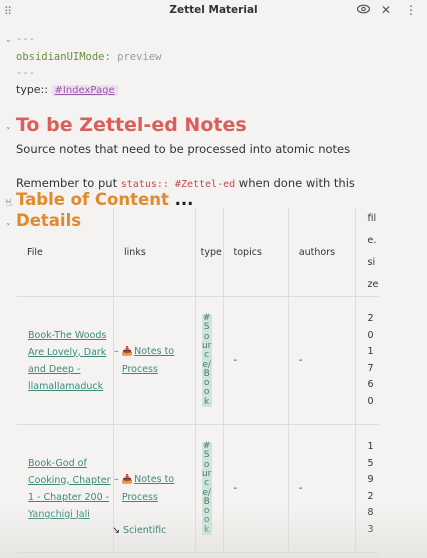  What do you see at coordinates (213, 12) in the screenshot?
I see `title-bar: ⠿ Zettel Material ✕ ⋮` at bounding box center [213, 12].